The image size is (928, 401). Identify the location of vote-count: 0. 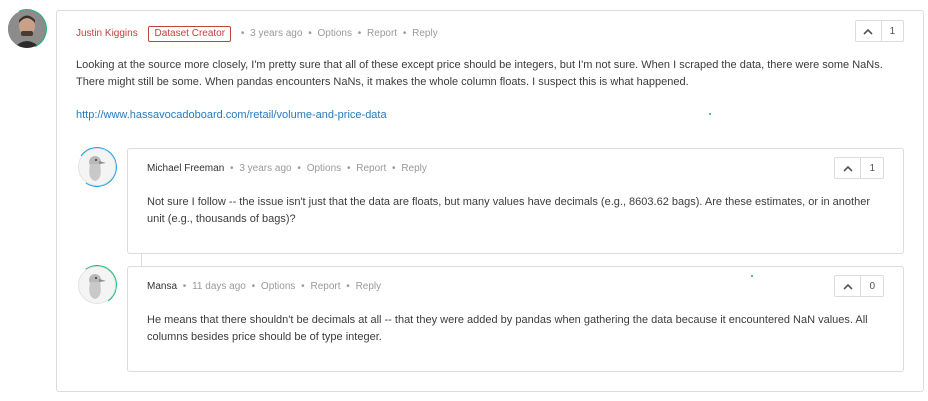
(872, 286).